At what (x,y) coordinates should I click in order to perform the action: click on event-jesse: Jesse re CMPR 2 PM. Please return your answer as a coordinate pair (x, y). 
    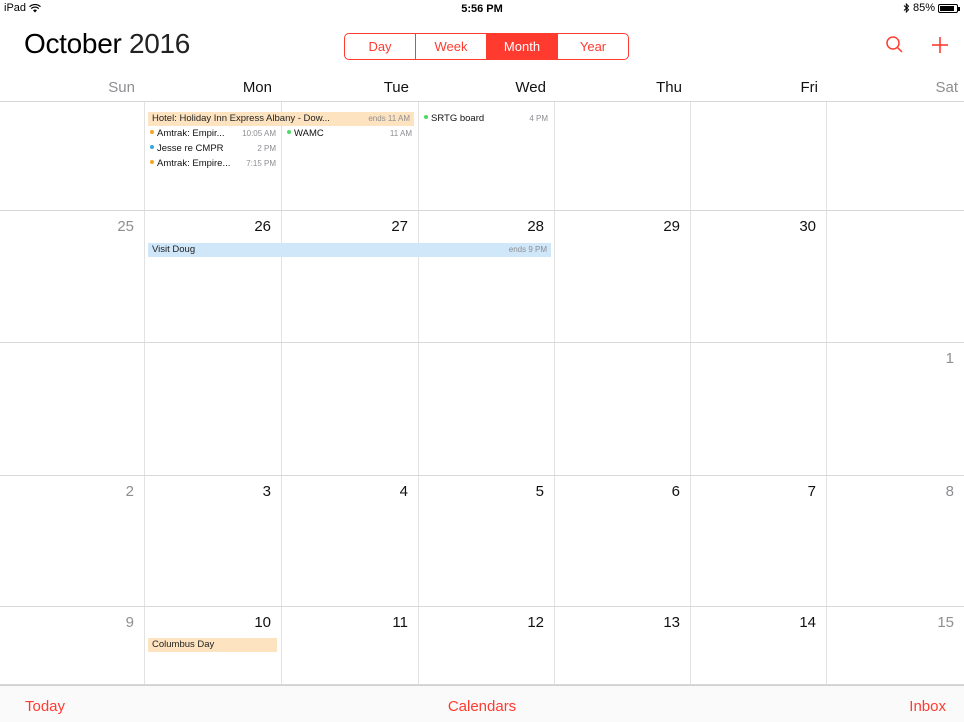
    Looking at the image, I should click on (213, 149).